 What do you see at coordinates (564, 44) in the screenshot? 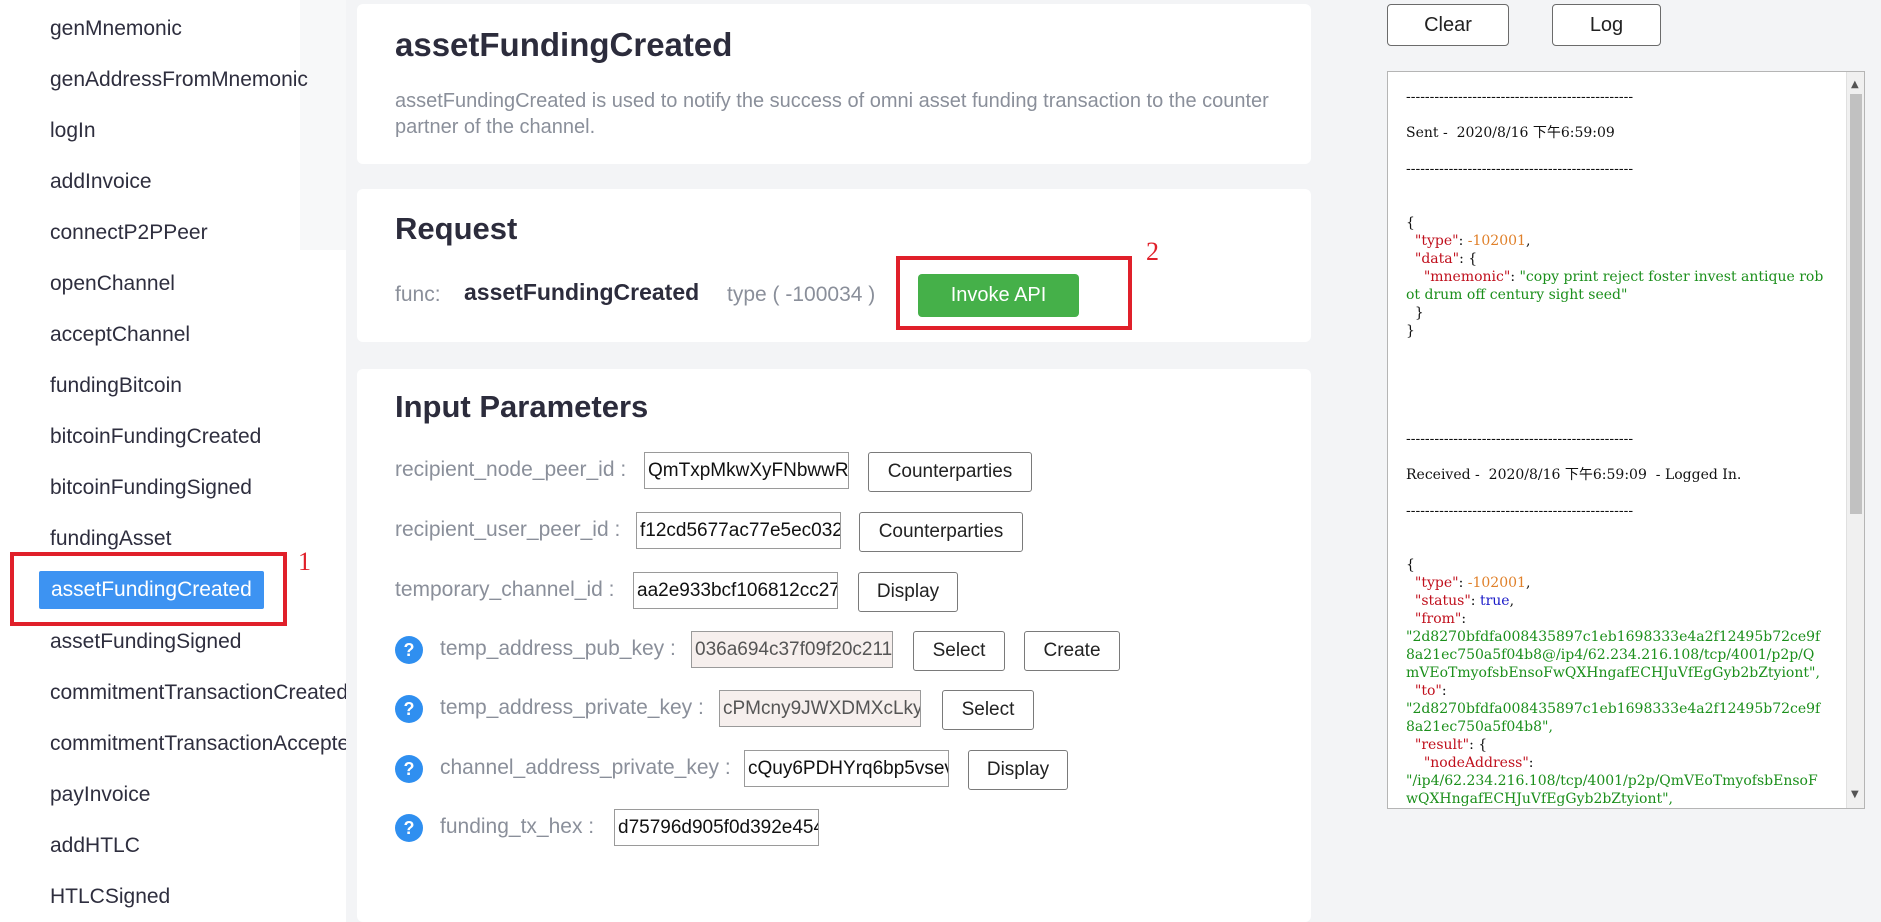
I see `page-title: assetFundingCreated` at bounding box center [564, 44].